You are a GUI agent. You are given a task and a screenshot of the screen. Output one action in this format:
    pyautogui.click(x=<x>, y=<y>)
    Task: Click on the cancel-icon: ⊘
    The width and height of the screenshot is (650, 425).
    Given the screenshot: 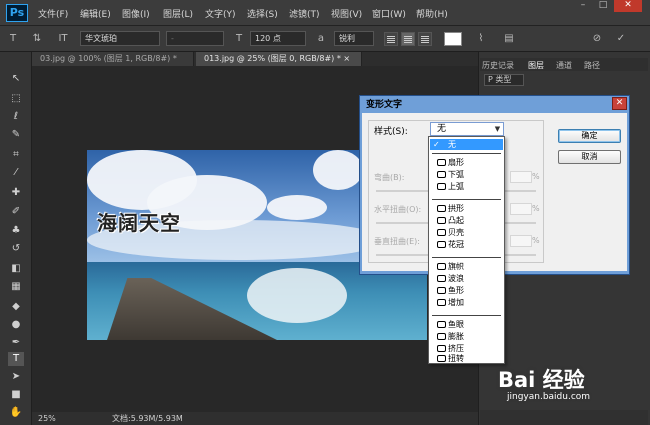 What is the action you would take?
    pyautogui.click(x=597, y=39)
    